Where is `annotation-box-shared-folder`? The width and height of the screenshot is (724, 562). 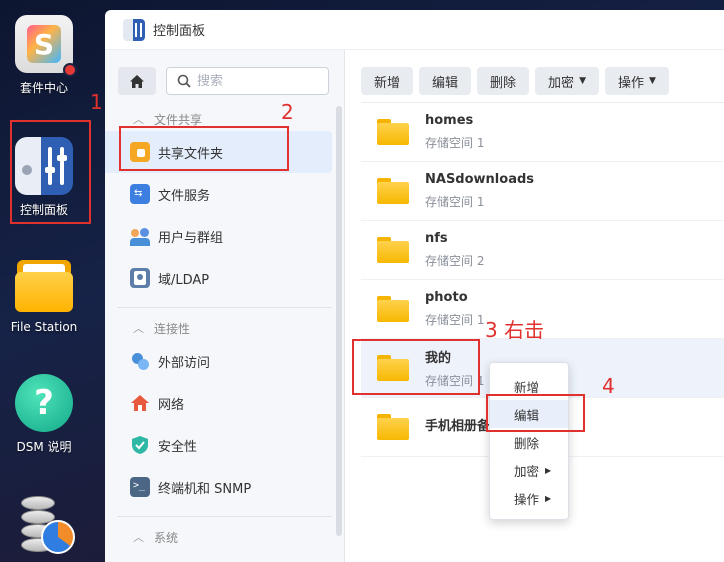 annotation-box-shared-folder is located at coordinates (204, 148).